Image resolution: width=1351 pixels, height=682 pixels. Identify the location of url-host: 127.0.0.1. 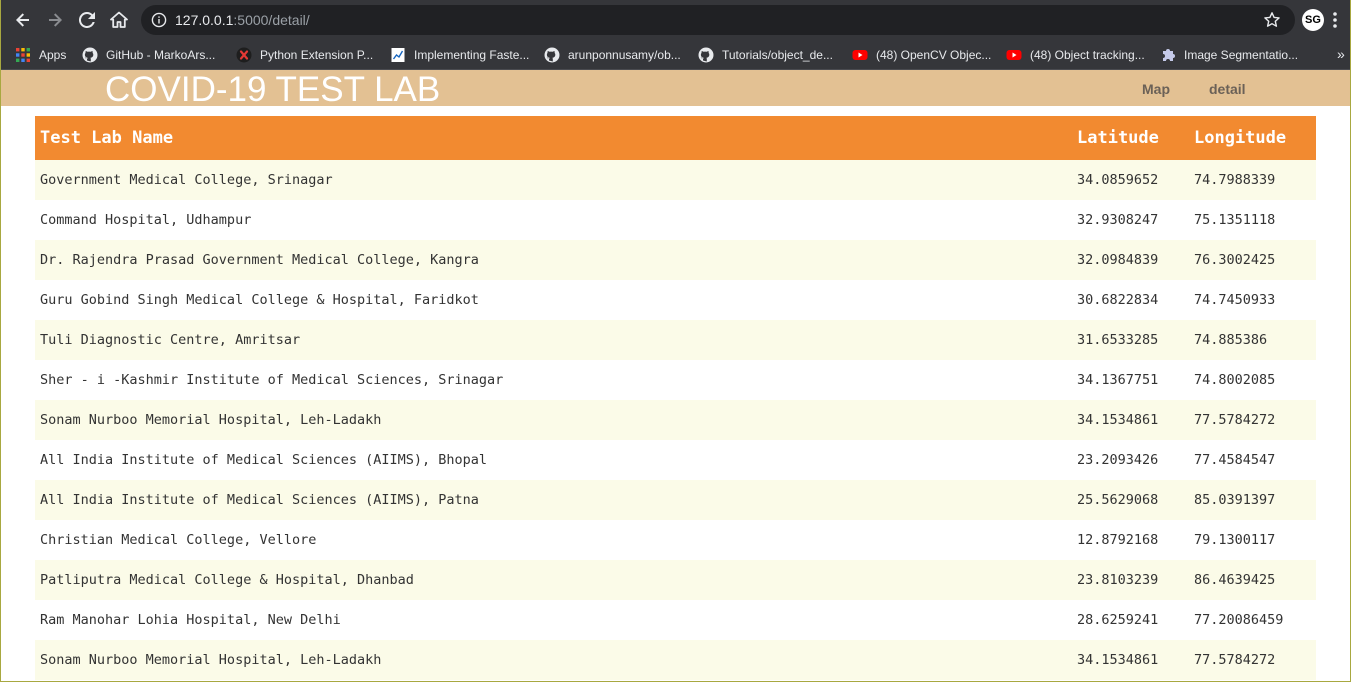
(204, 20).